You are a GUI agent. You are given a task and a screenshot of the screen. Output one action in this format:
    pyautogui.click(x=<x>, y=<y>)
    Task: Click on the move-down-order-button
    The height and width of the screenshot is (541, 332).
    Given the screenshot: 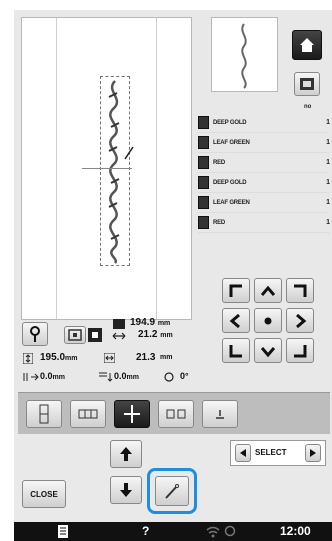 What is the action you would take?
    pyautogui.click(x=126, y=490)
    